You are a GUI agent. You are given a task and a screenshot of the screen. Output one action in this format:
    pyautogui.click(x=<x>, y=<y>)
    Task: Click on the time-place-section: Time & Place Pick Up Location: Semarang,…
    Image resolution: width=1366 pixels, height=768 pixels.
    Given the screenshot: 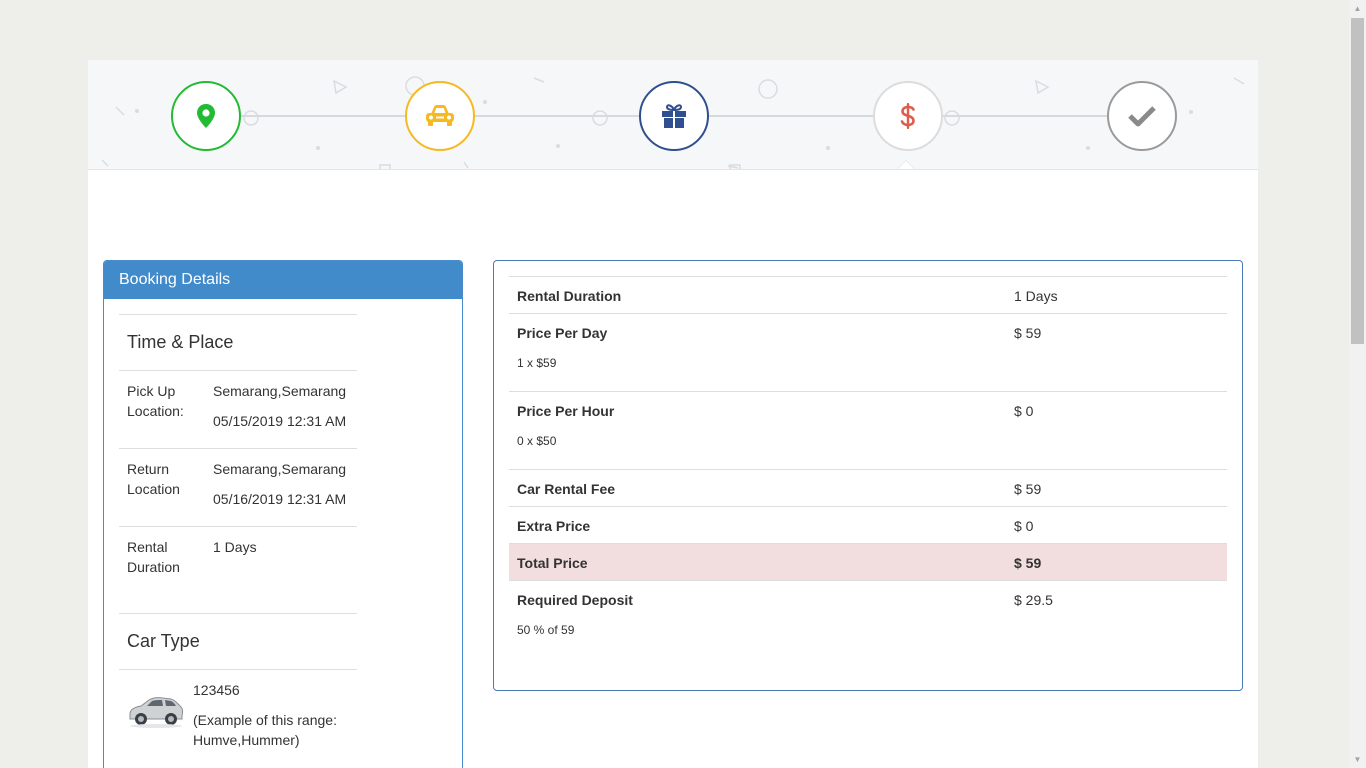 What is the action you would take?
    pyautogui.click(x=238, y=464)
    